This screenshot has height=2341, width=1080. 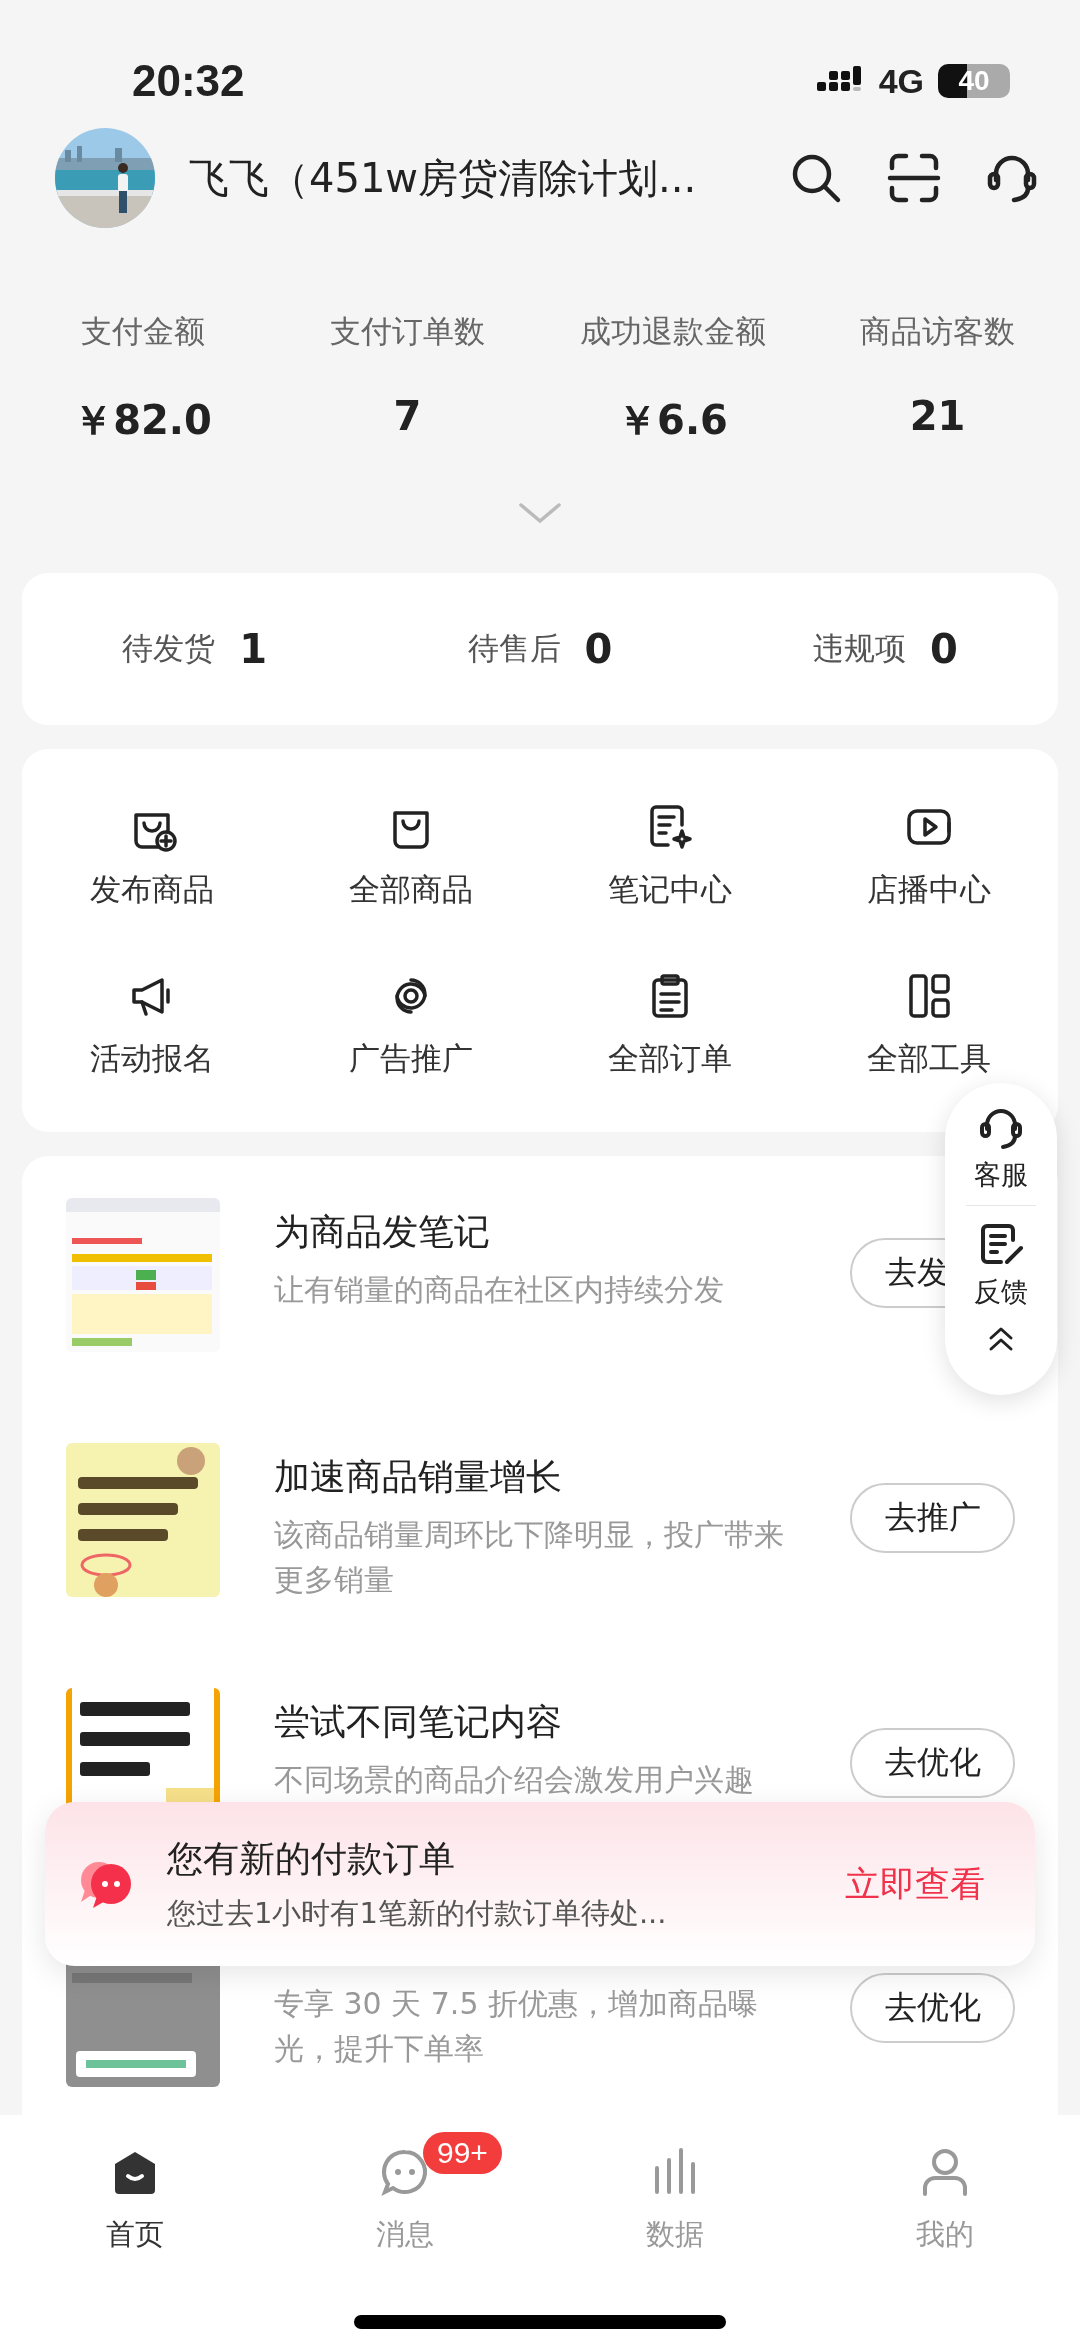 I want to click on todo-label: 待售后, so click(x=514, y=649).